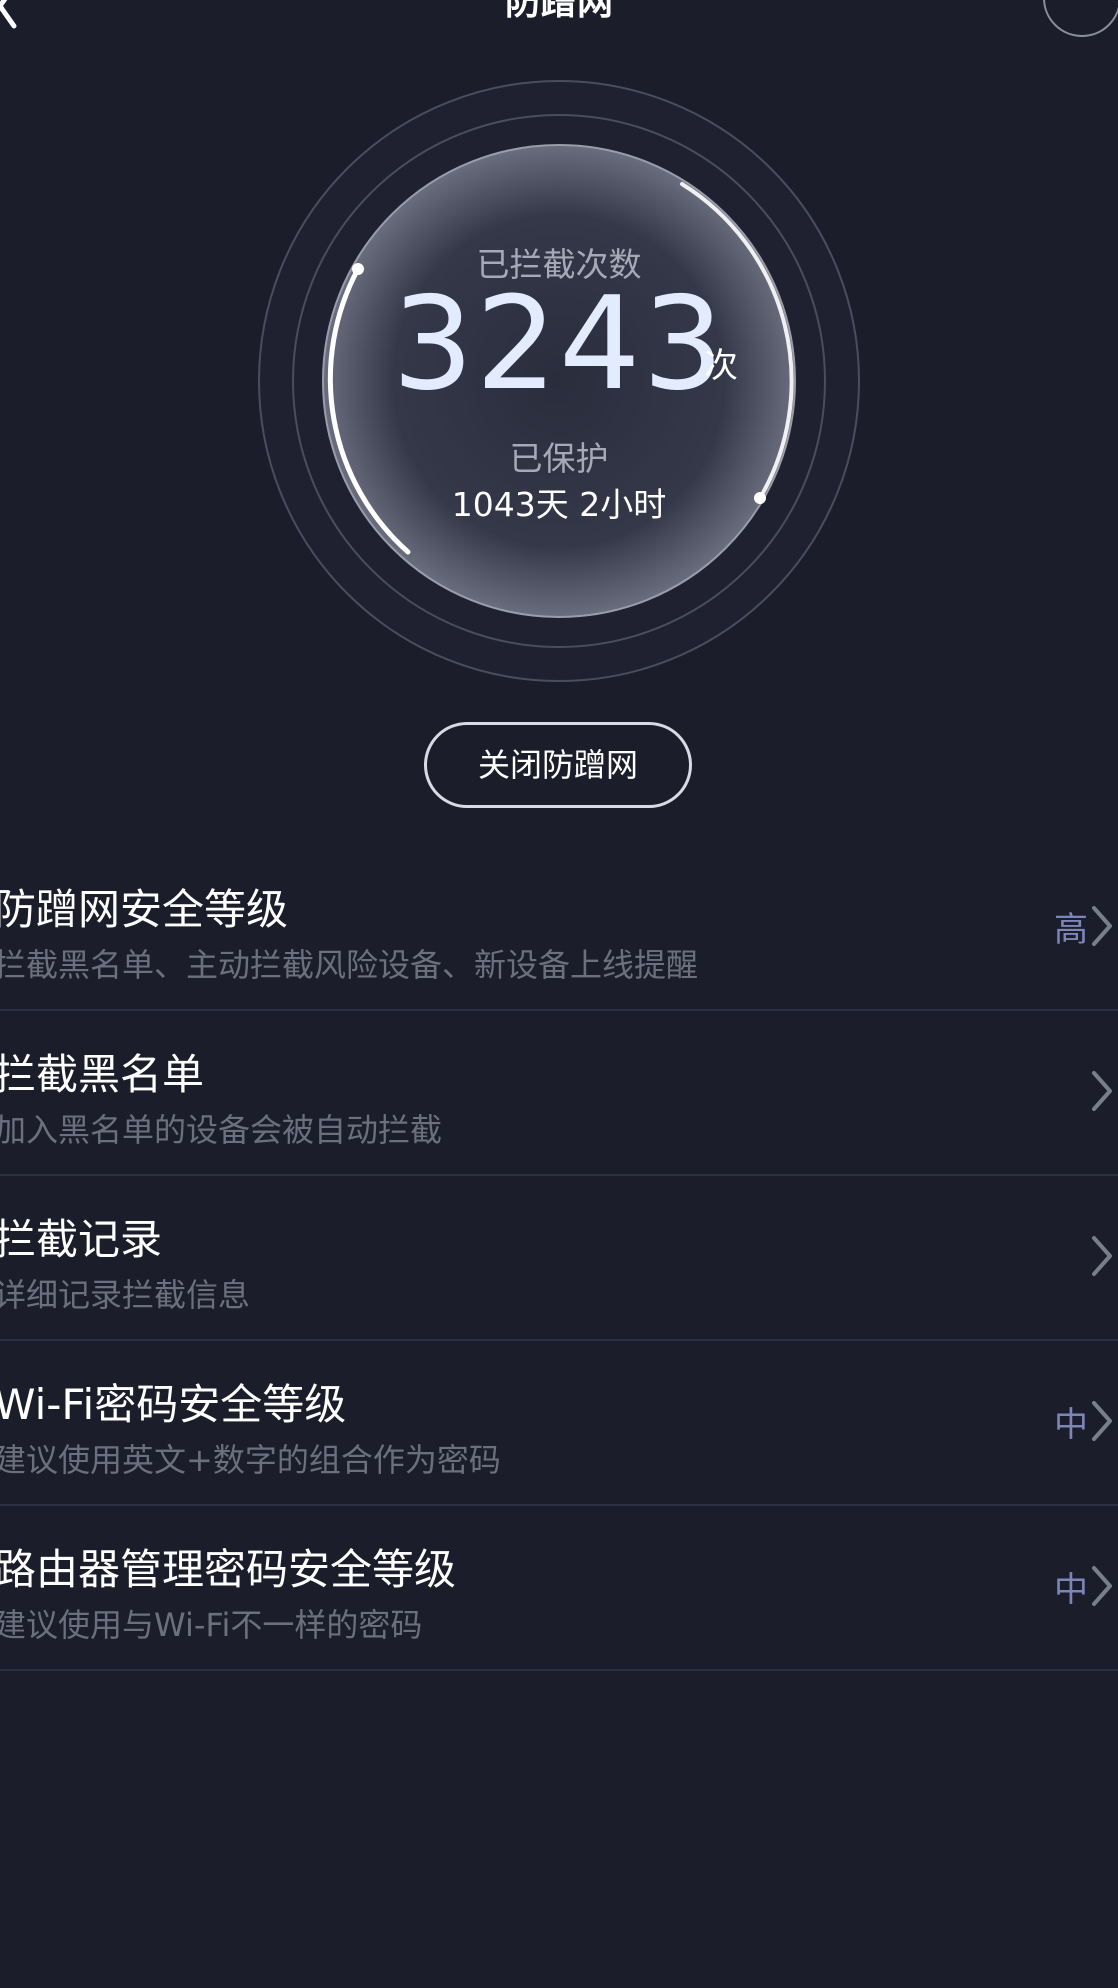  I want to click on list-item-title: 防蹭网安全等级, so click(144, 909).